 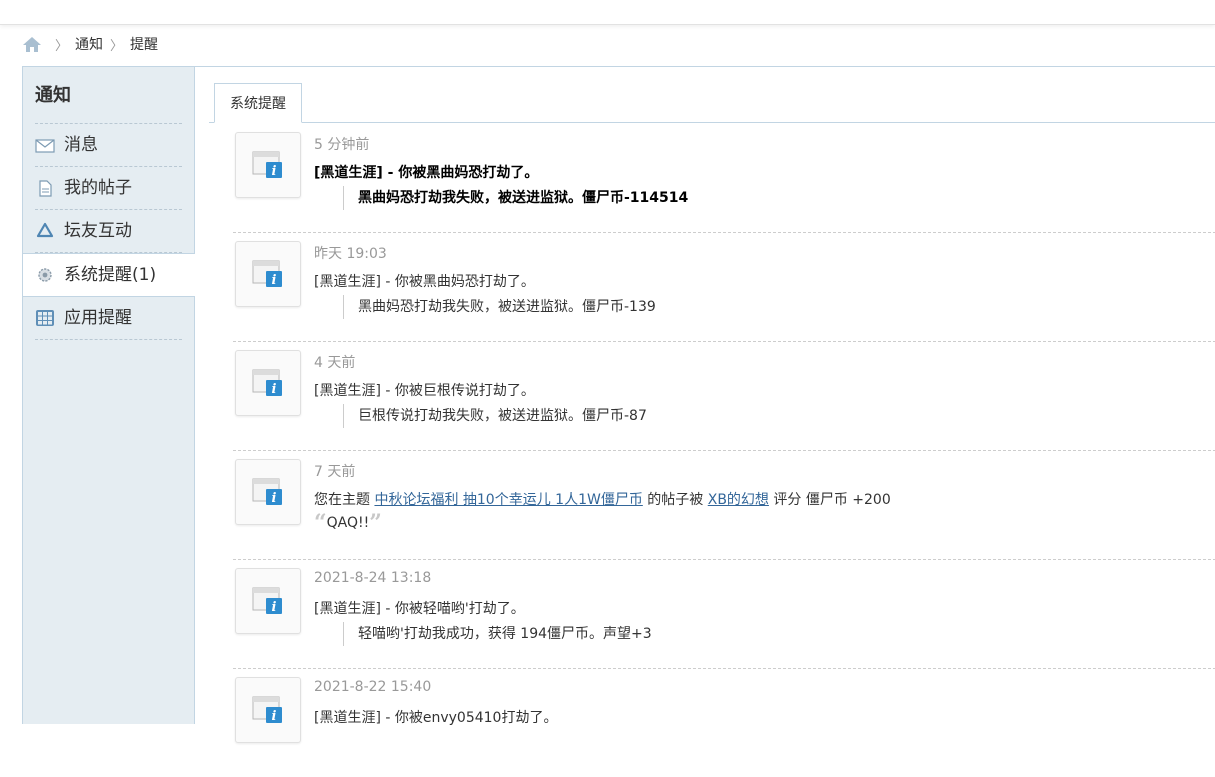 What do you see at coordinates (712, 103) in the screenshot?
I see `tab-bar: 系统提醒` at bounding box center [712, 103].